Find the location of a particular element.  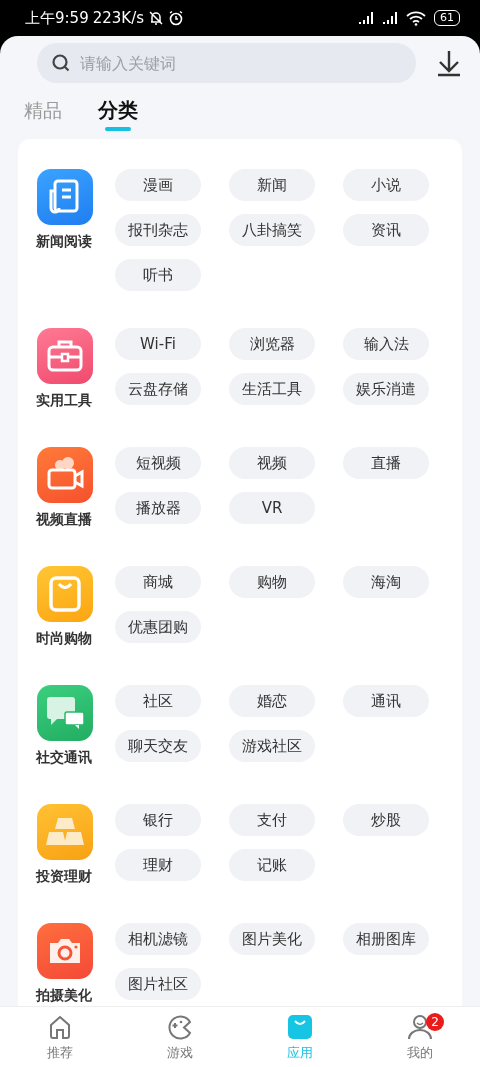

category-tag: VR is located at coordinates (272, 508).